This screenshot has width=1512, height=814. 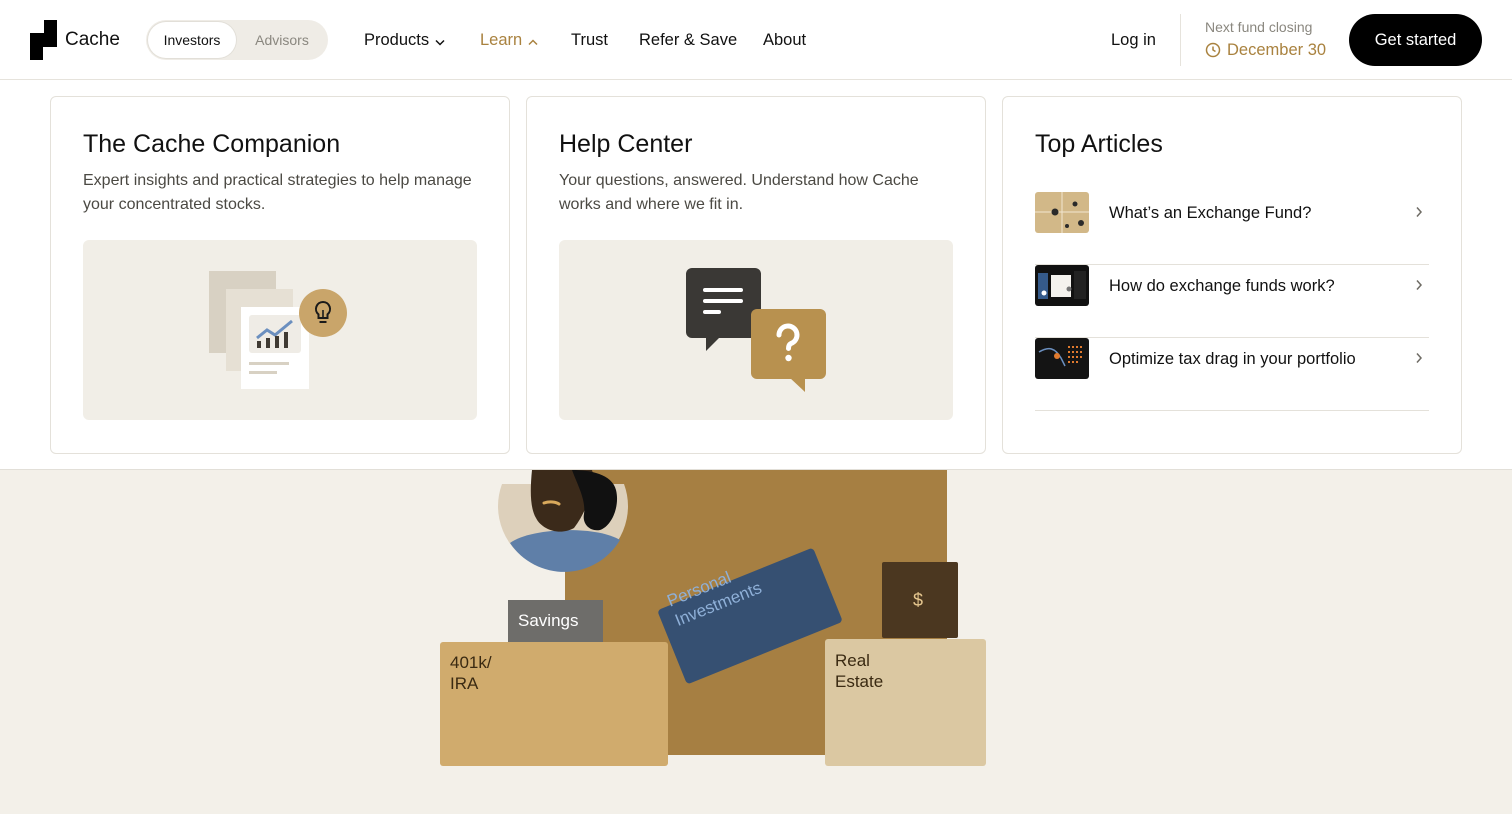 What do you see at coordinates (1133, 40) in the screenshot?
I see `login-link: Log in` at bounding box center [1133, 40].